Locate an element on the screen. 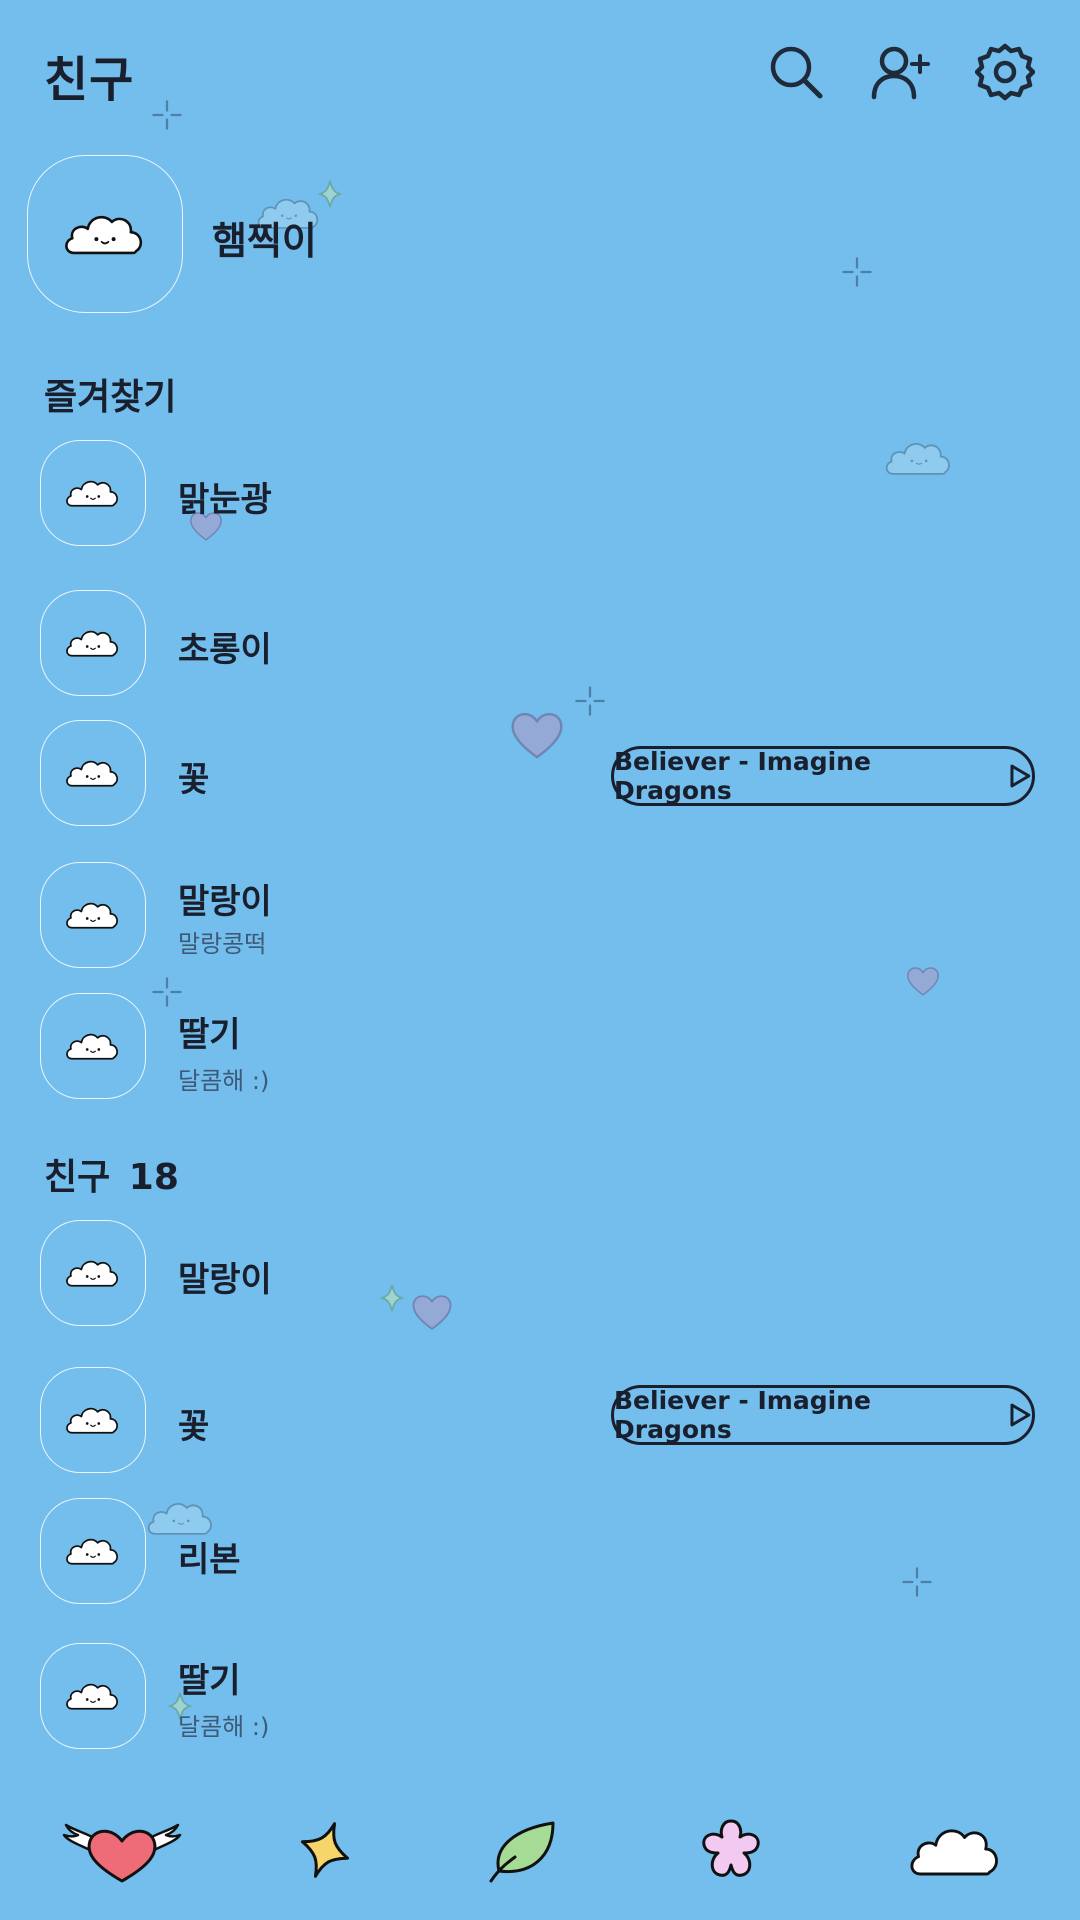  friend-name: 리본 is located at coordinates (209, 1560).